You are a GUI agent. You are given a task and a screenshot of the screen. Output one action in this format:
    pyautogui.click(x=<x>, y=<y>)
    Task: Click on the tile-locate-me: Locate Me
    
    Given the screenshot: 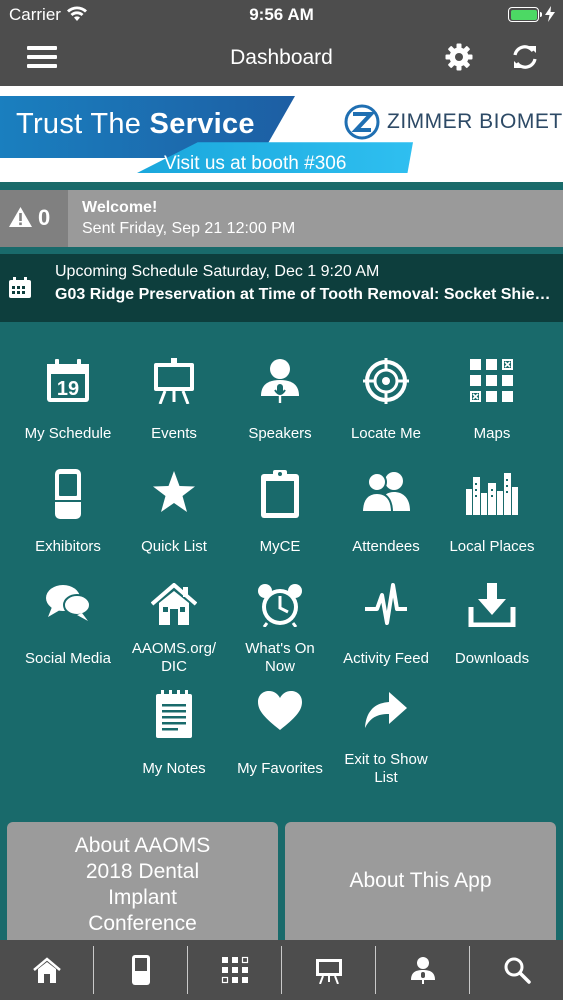 What is the action you would take?
    pyautogui.click(x=386, y=400)
    